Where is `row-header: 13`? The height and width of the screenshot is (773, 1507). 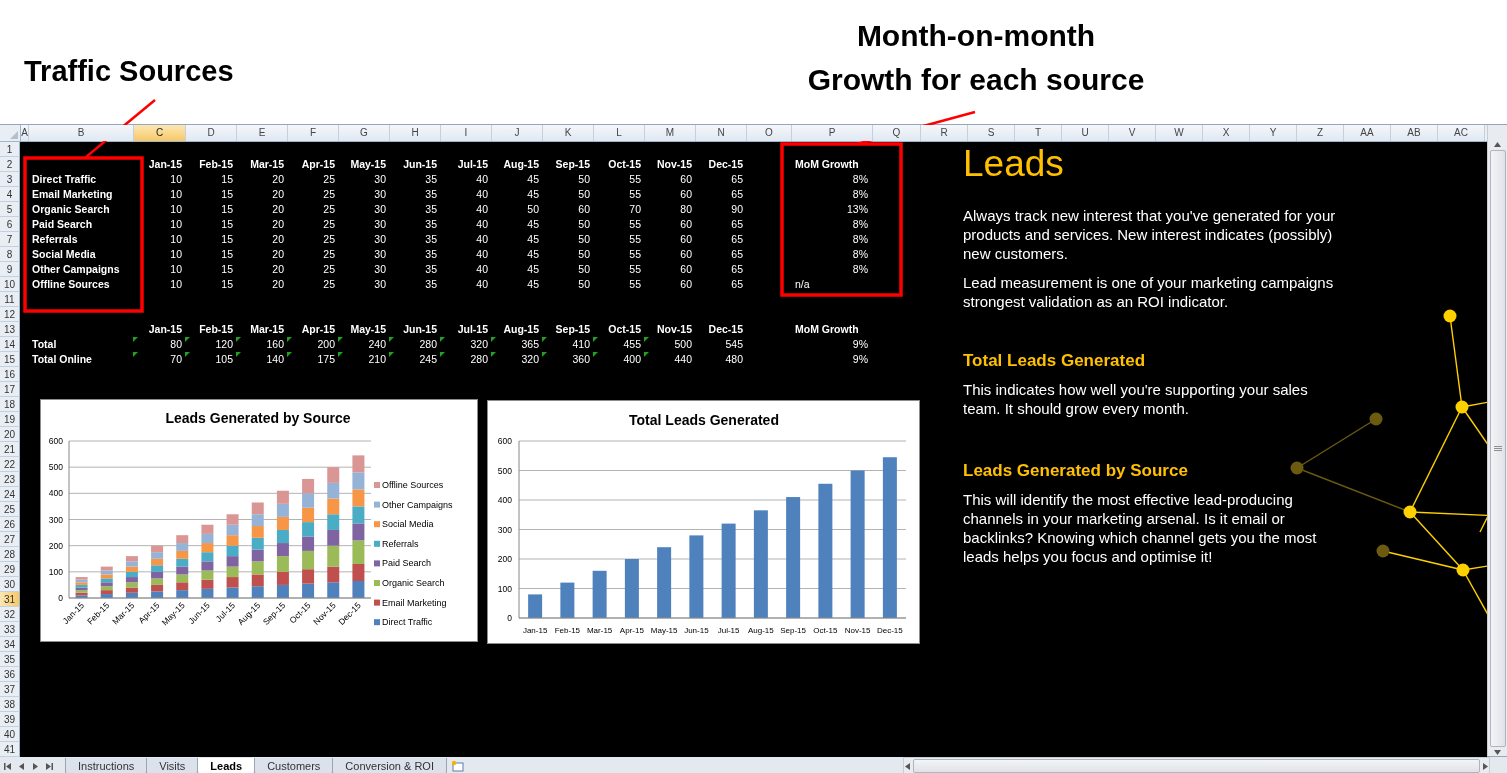 row-header: 13 is located at coordinates (10, 329).